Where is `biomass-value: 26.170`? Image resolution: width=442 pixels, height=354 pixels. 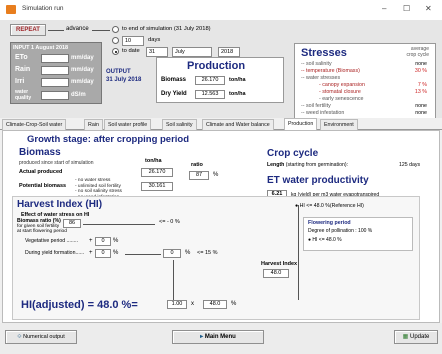
biomass-value: 26.170 is located at coordinates (210, 80).